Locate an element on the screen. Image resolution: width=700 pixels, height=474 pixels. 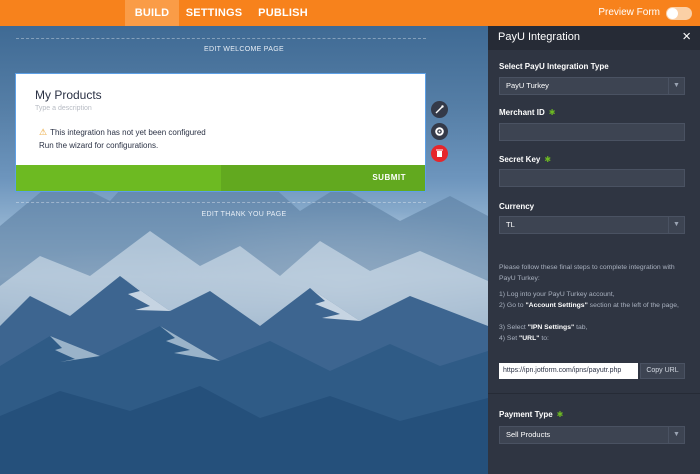
integration-type-value: PayU Turkey is located at coordinates (527, 85).